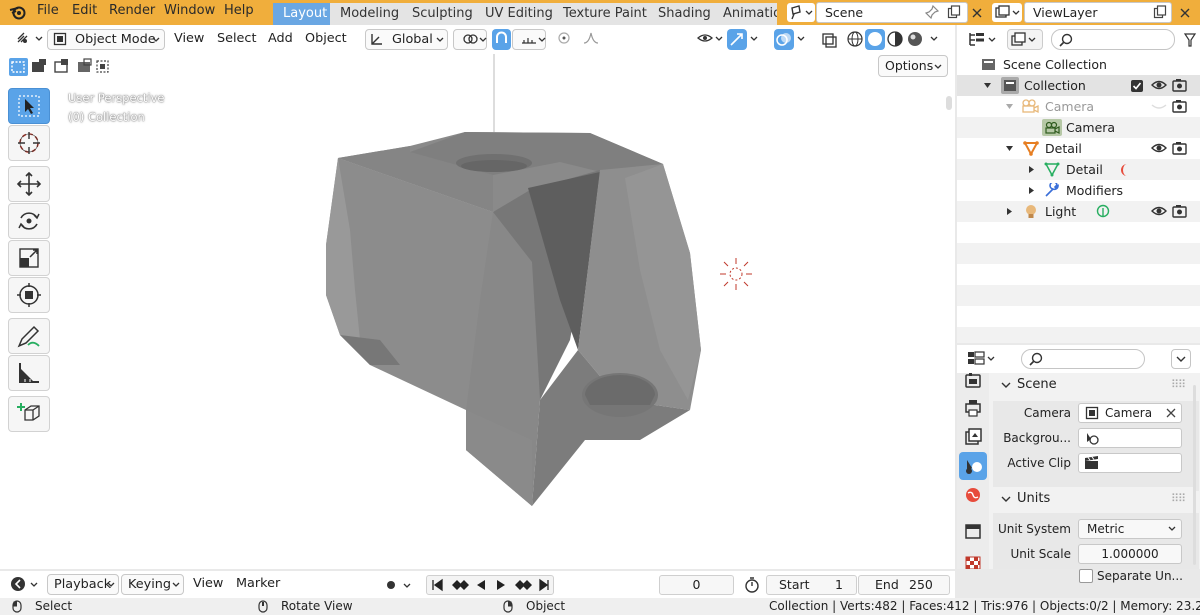  Describe the element at coordinates (973, 495) in the screenshot. I see `tab-world-icon` at that location.